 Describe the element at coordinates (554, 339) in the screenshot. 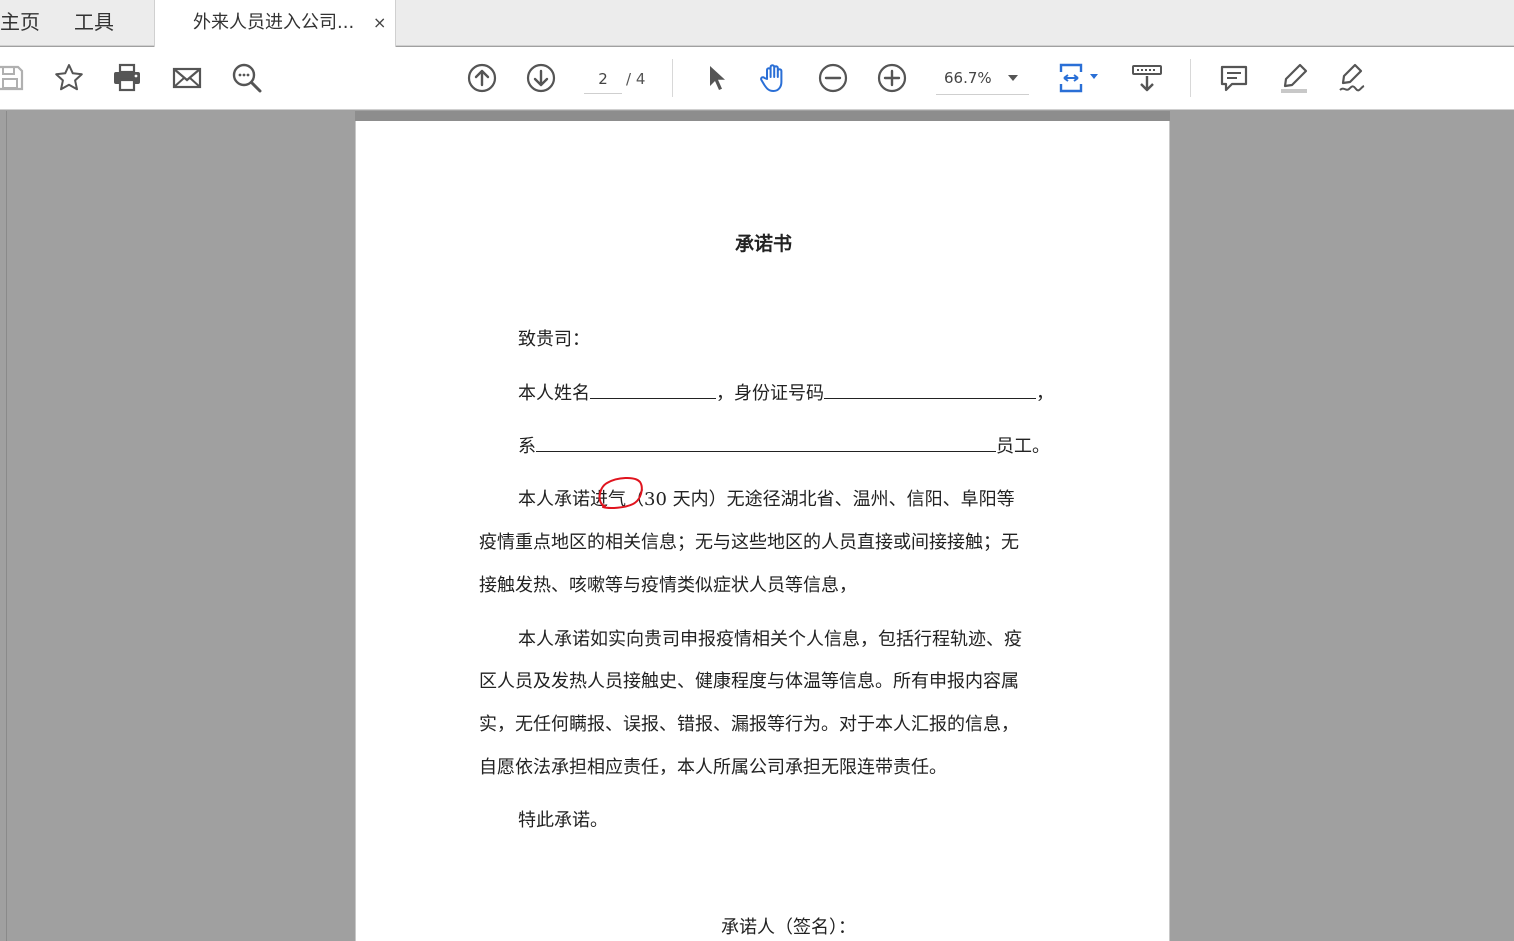

I see `greeting: 致贵司：` at that location.